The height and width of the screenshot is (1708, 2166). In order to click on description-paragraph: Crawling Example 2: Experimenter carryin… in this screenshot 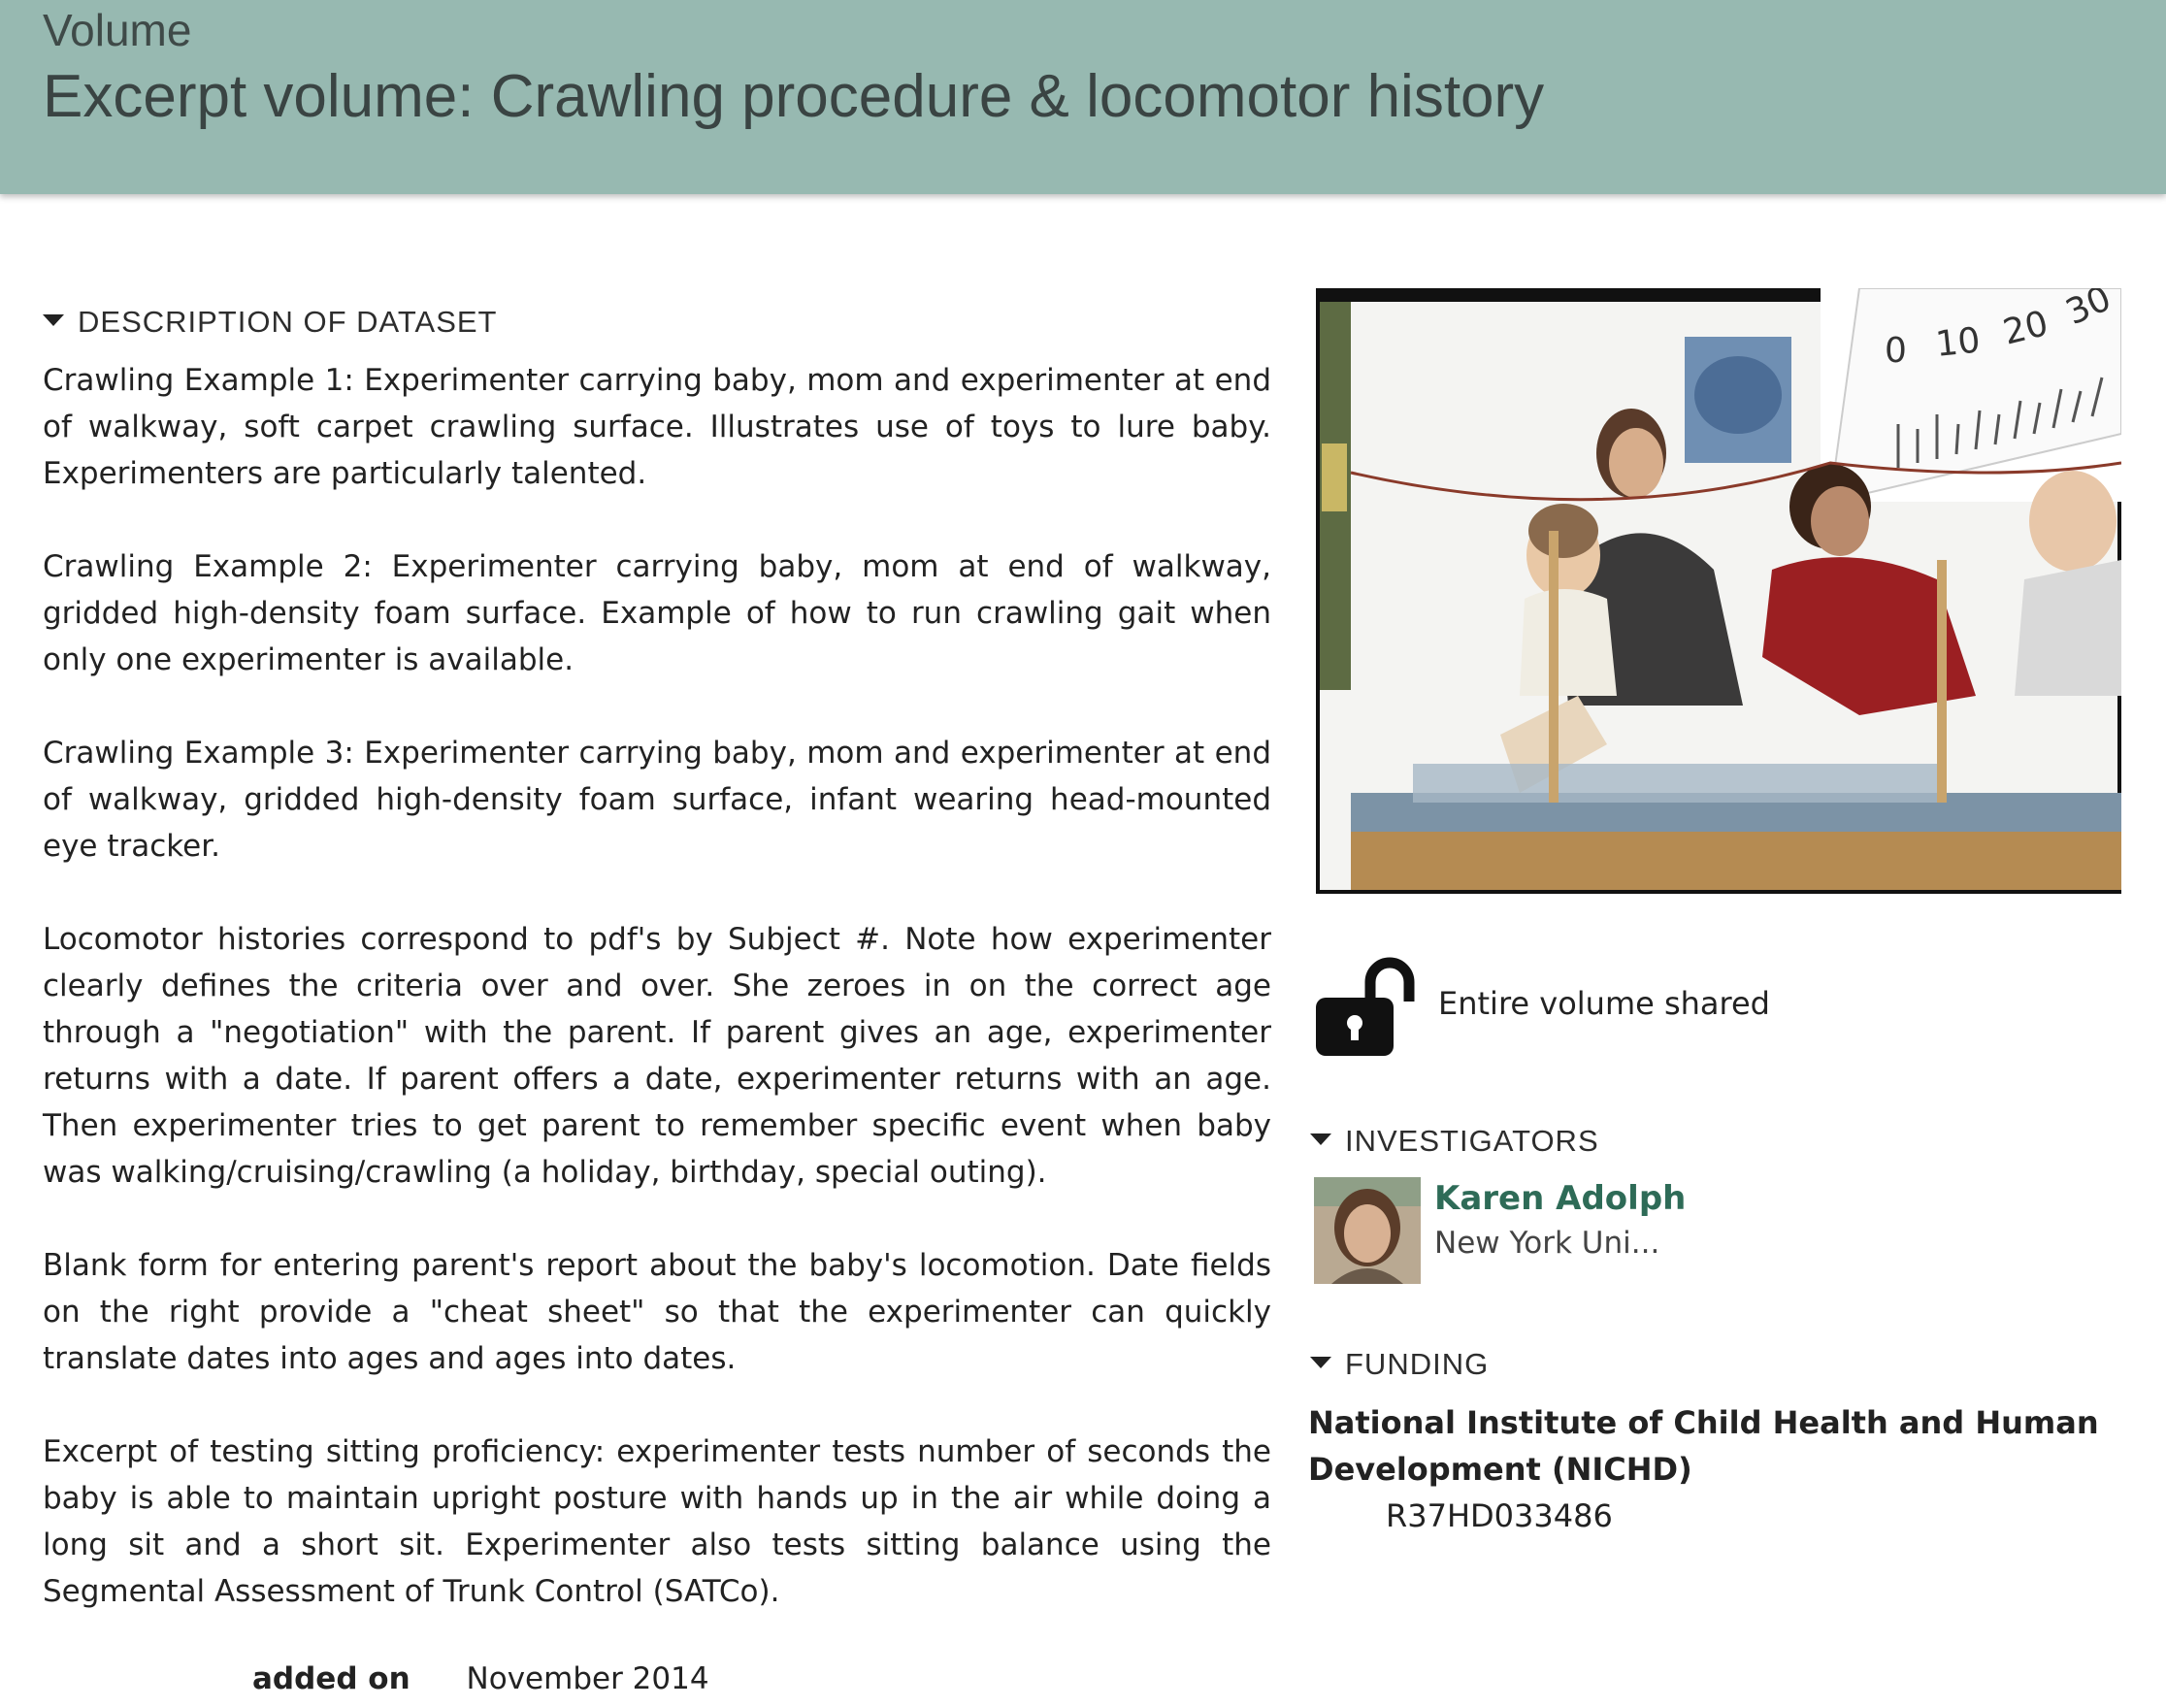, I will do `click(657, 613)`.